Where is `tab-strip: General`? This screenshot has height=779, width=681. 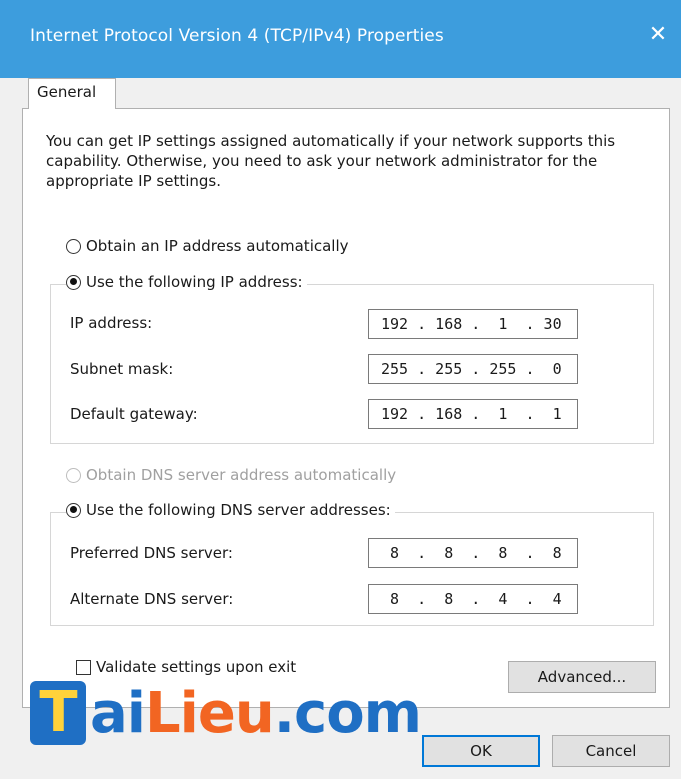
tab-strip: General is located at coordinates (340, 93).